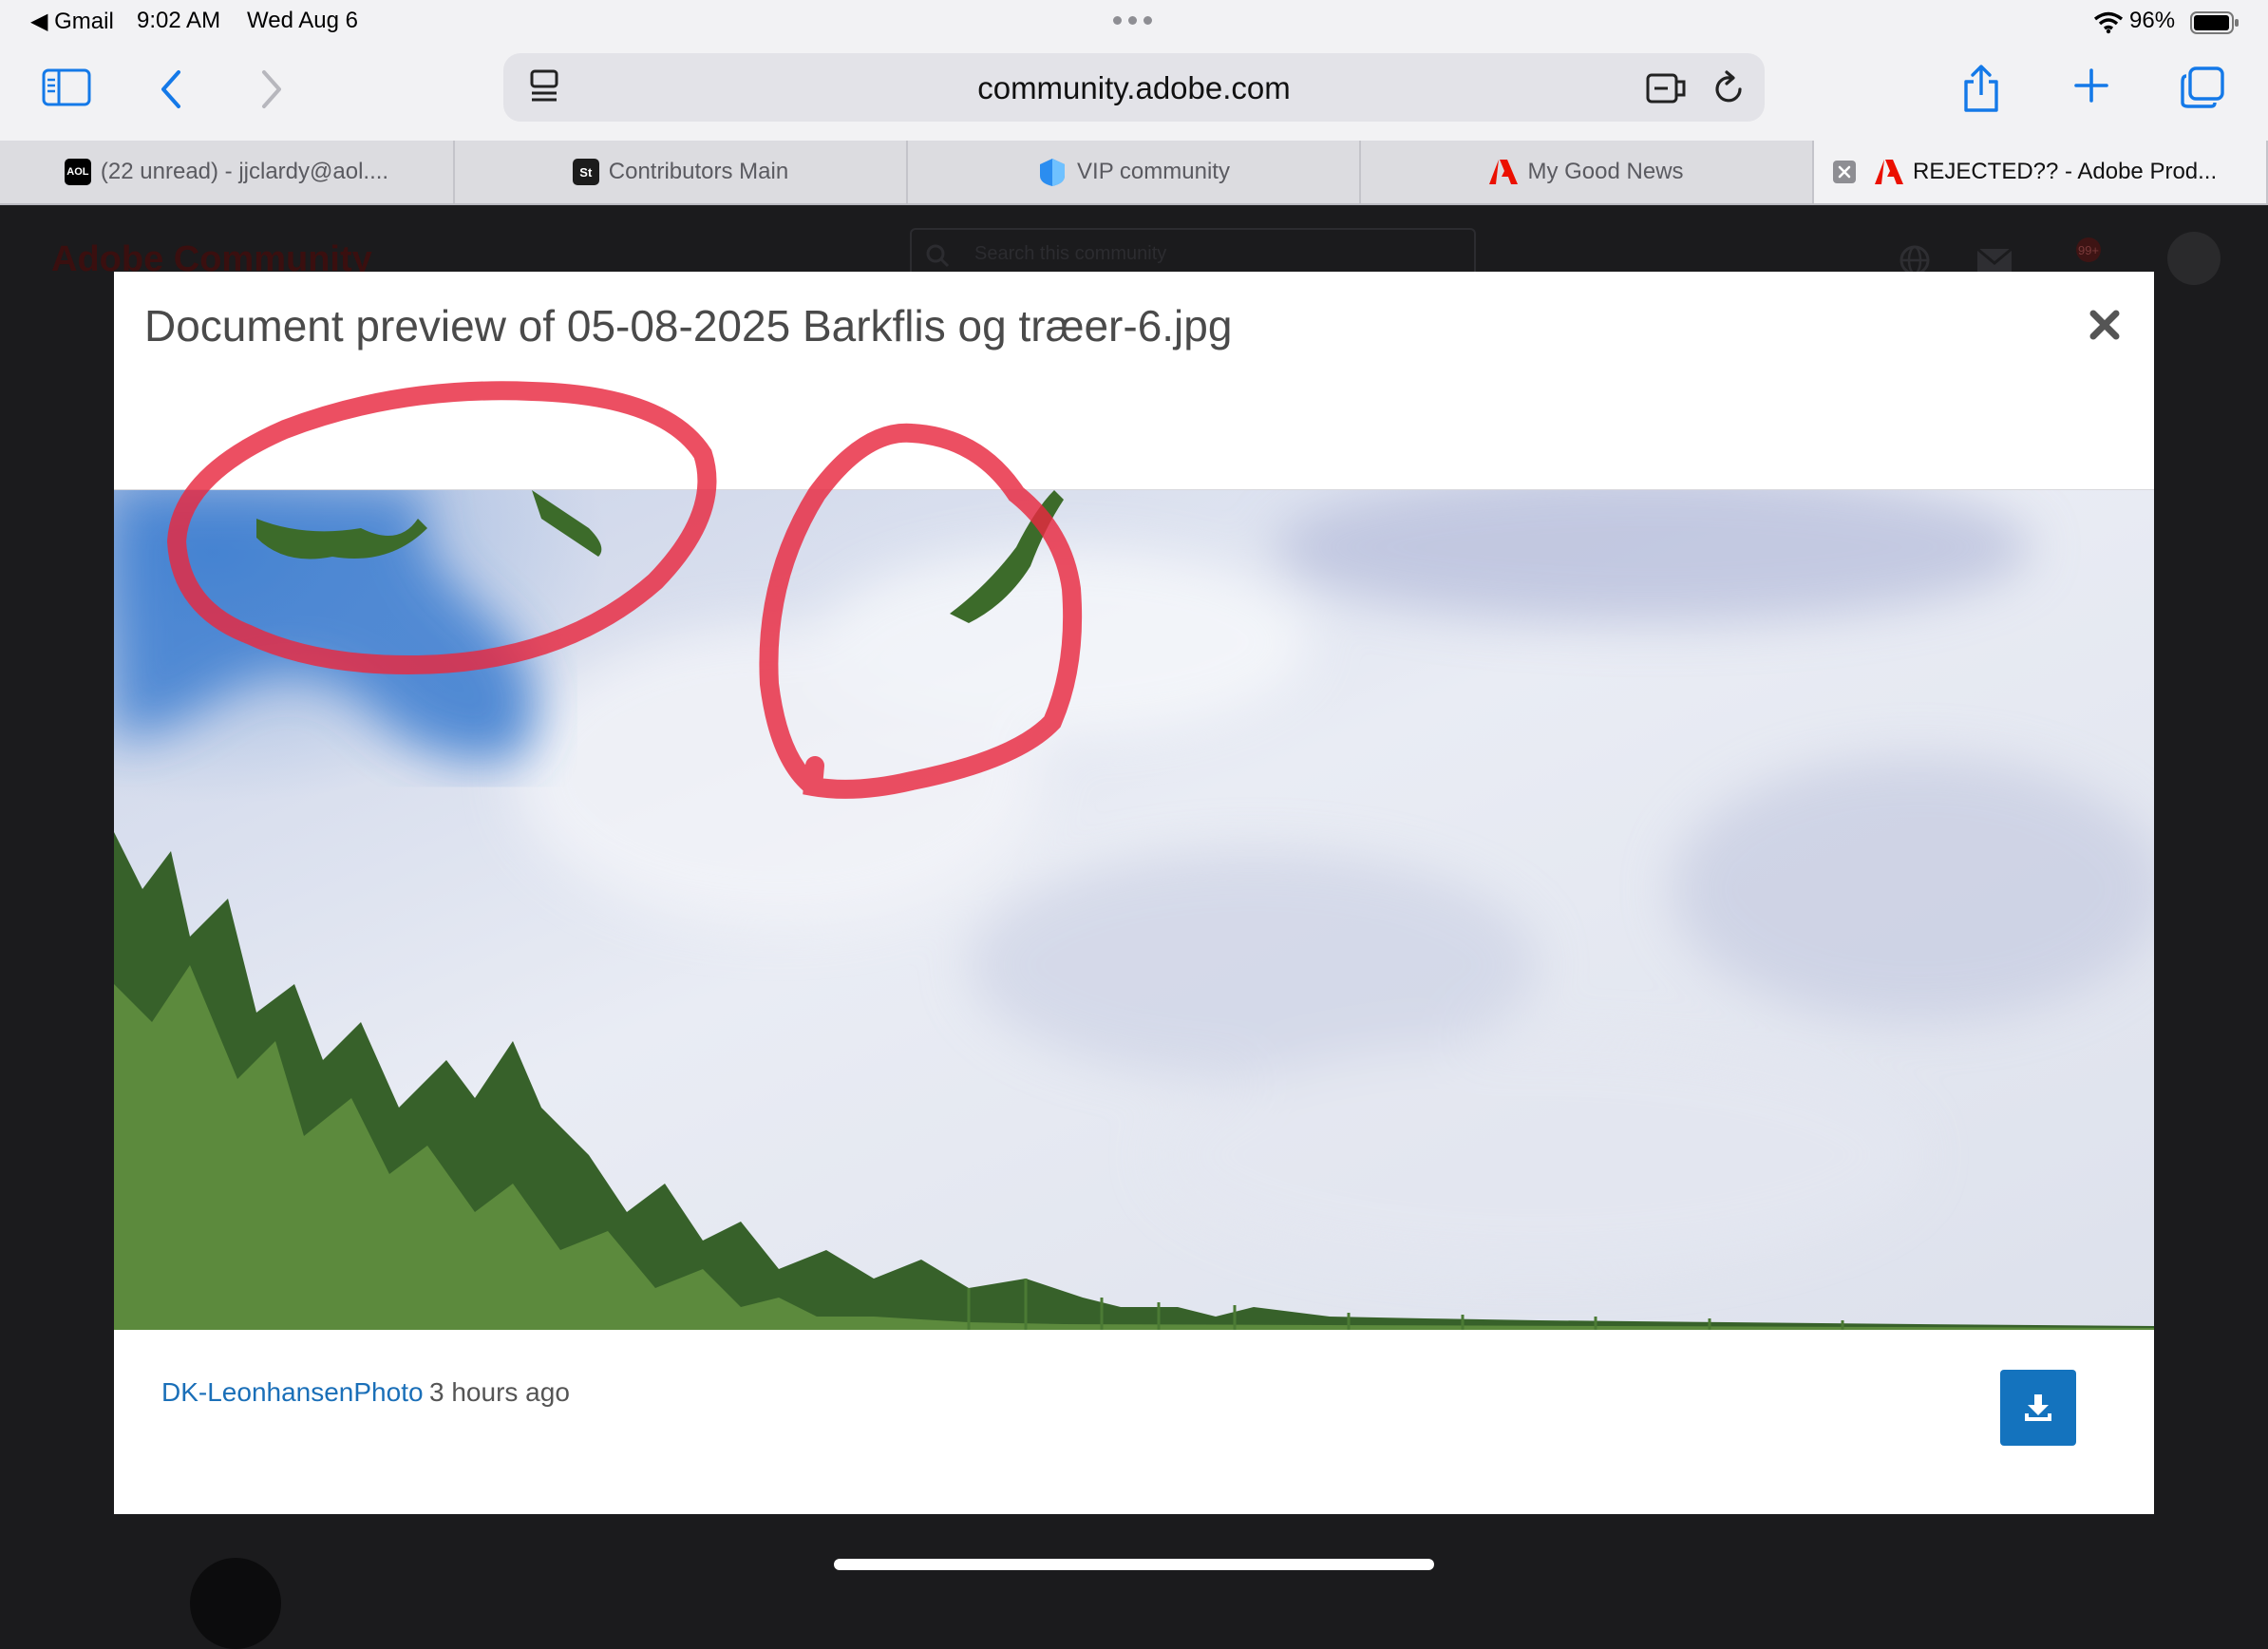  I want to click on close-tab-icon, so click(1845, 172).